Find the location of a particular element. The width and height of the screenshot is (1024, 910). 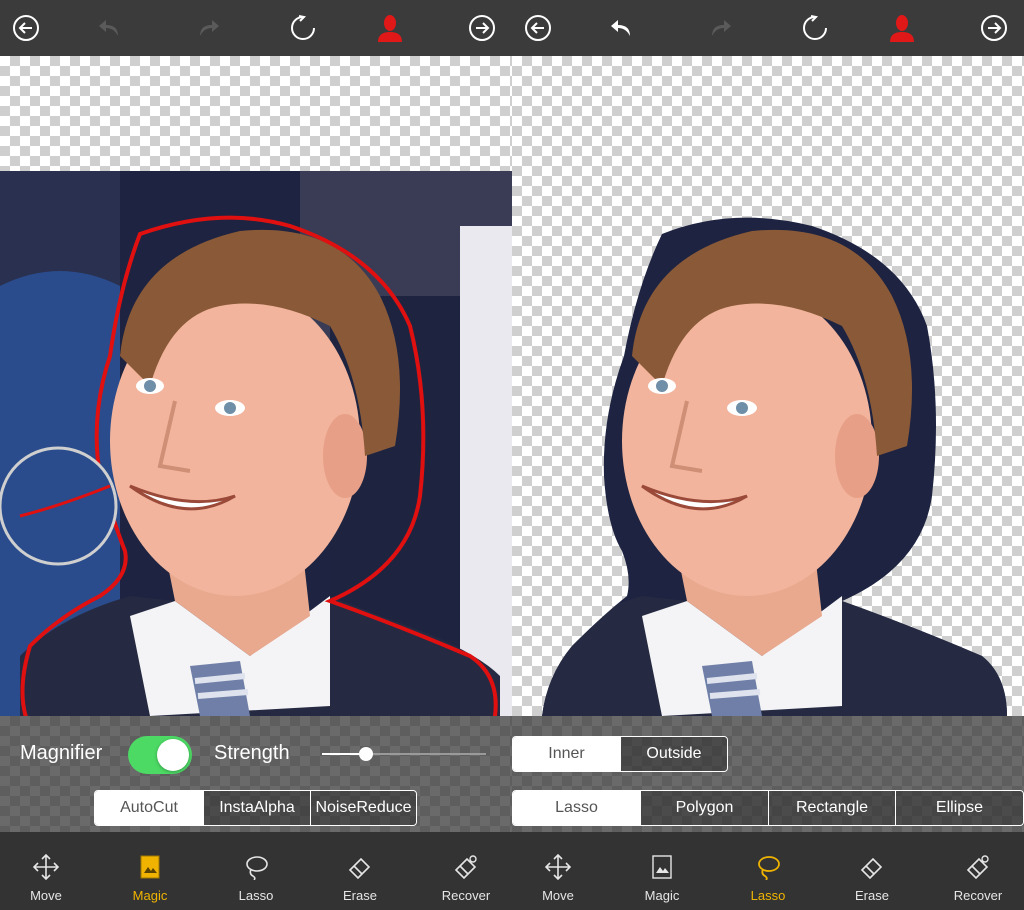

mode-instaalpha: InstaAlpha is located at coordinates (256, 808).